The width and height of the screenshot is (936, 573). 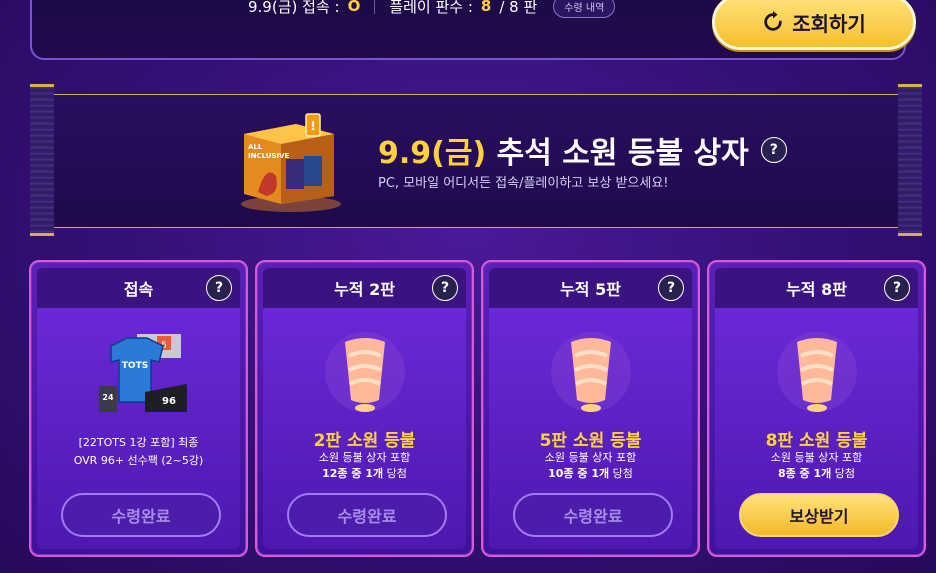 I want to click on card-body: 5판 소원 등불 소원 등불 상자 포함 10종 중 1개 당첨 수령완료, so click(x=590, y=428).